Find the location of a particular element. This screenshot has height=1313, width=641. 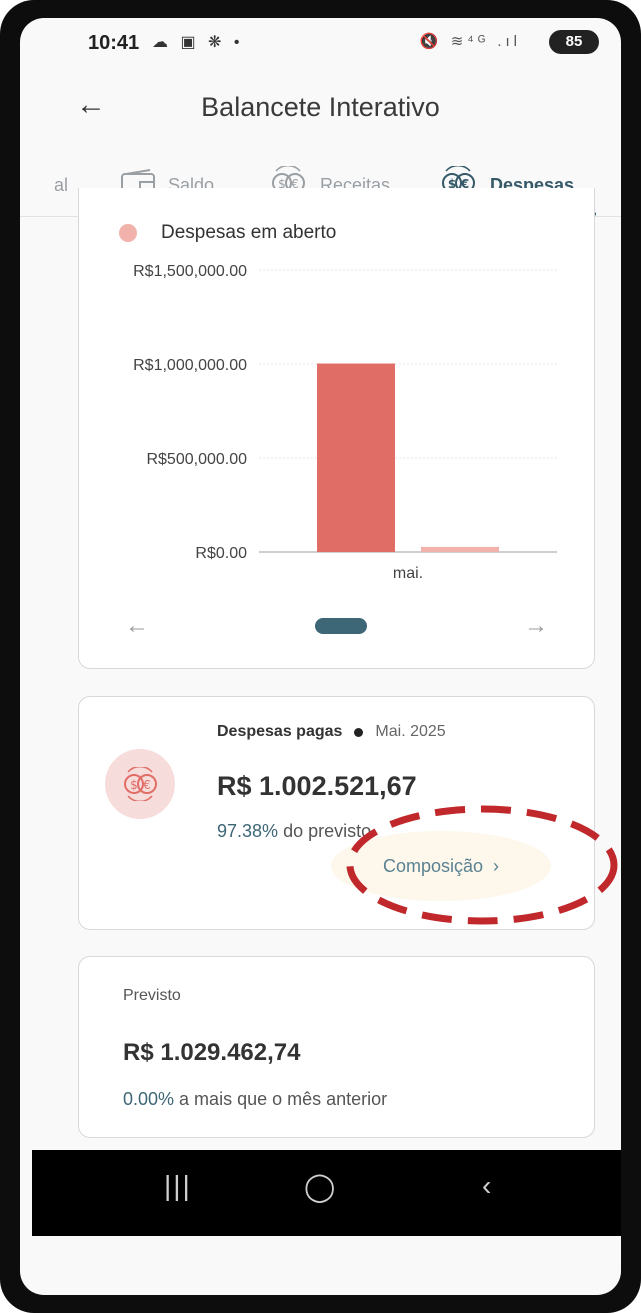

forecast-amount: R$ 1.029.462,74 is located at coordinates (212, 1052).